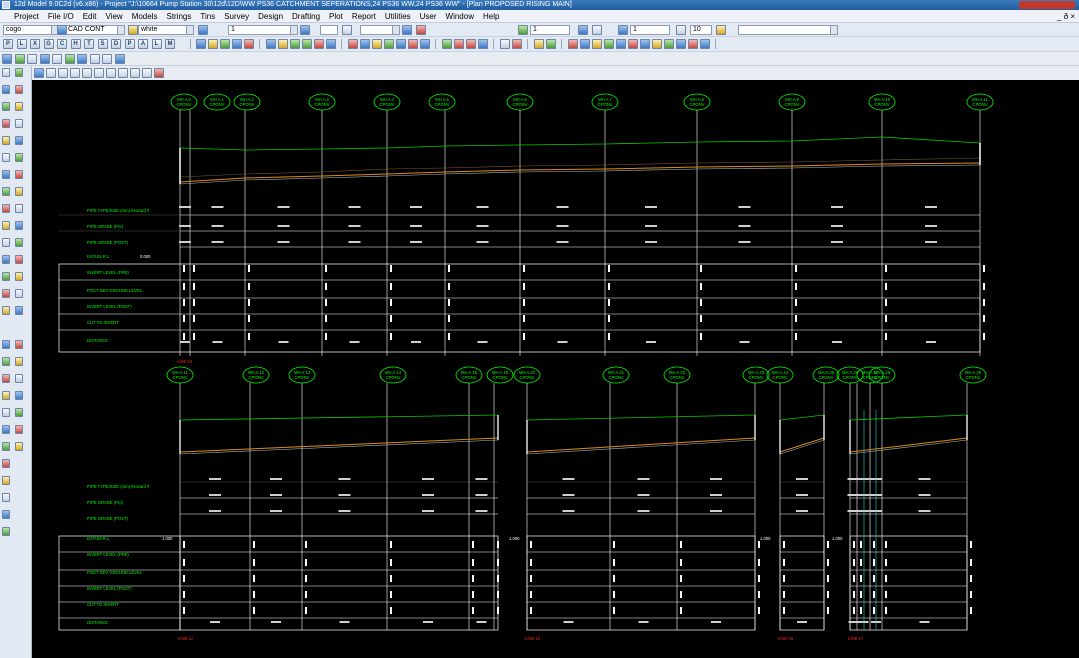  I want to click on window-controls, so click(1047, 5).